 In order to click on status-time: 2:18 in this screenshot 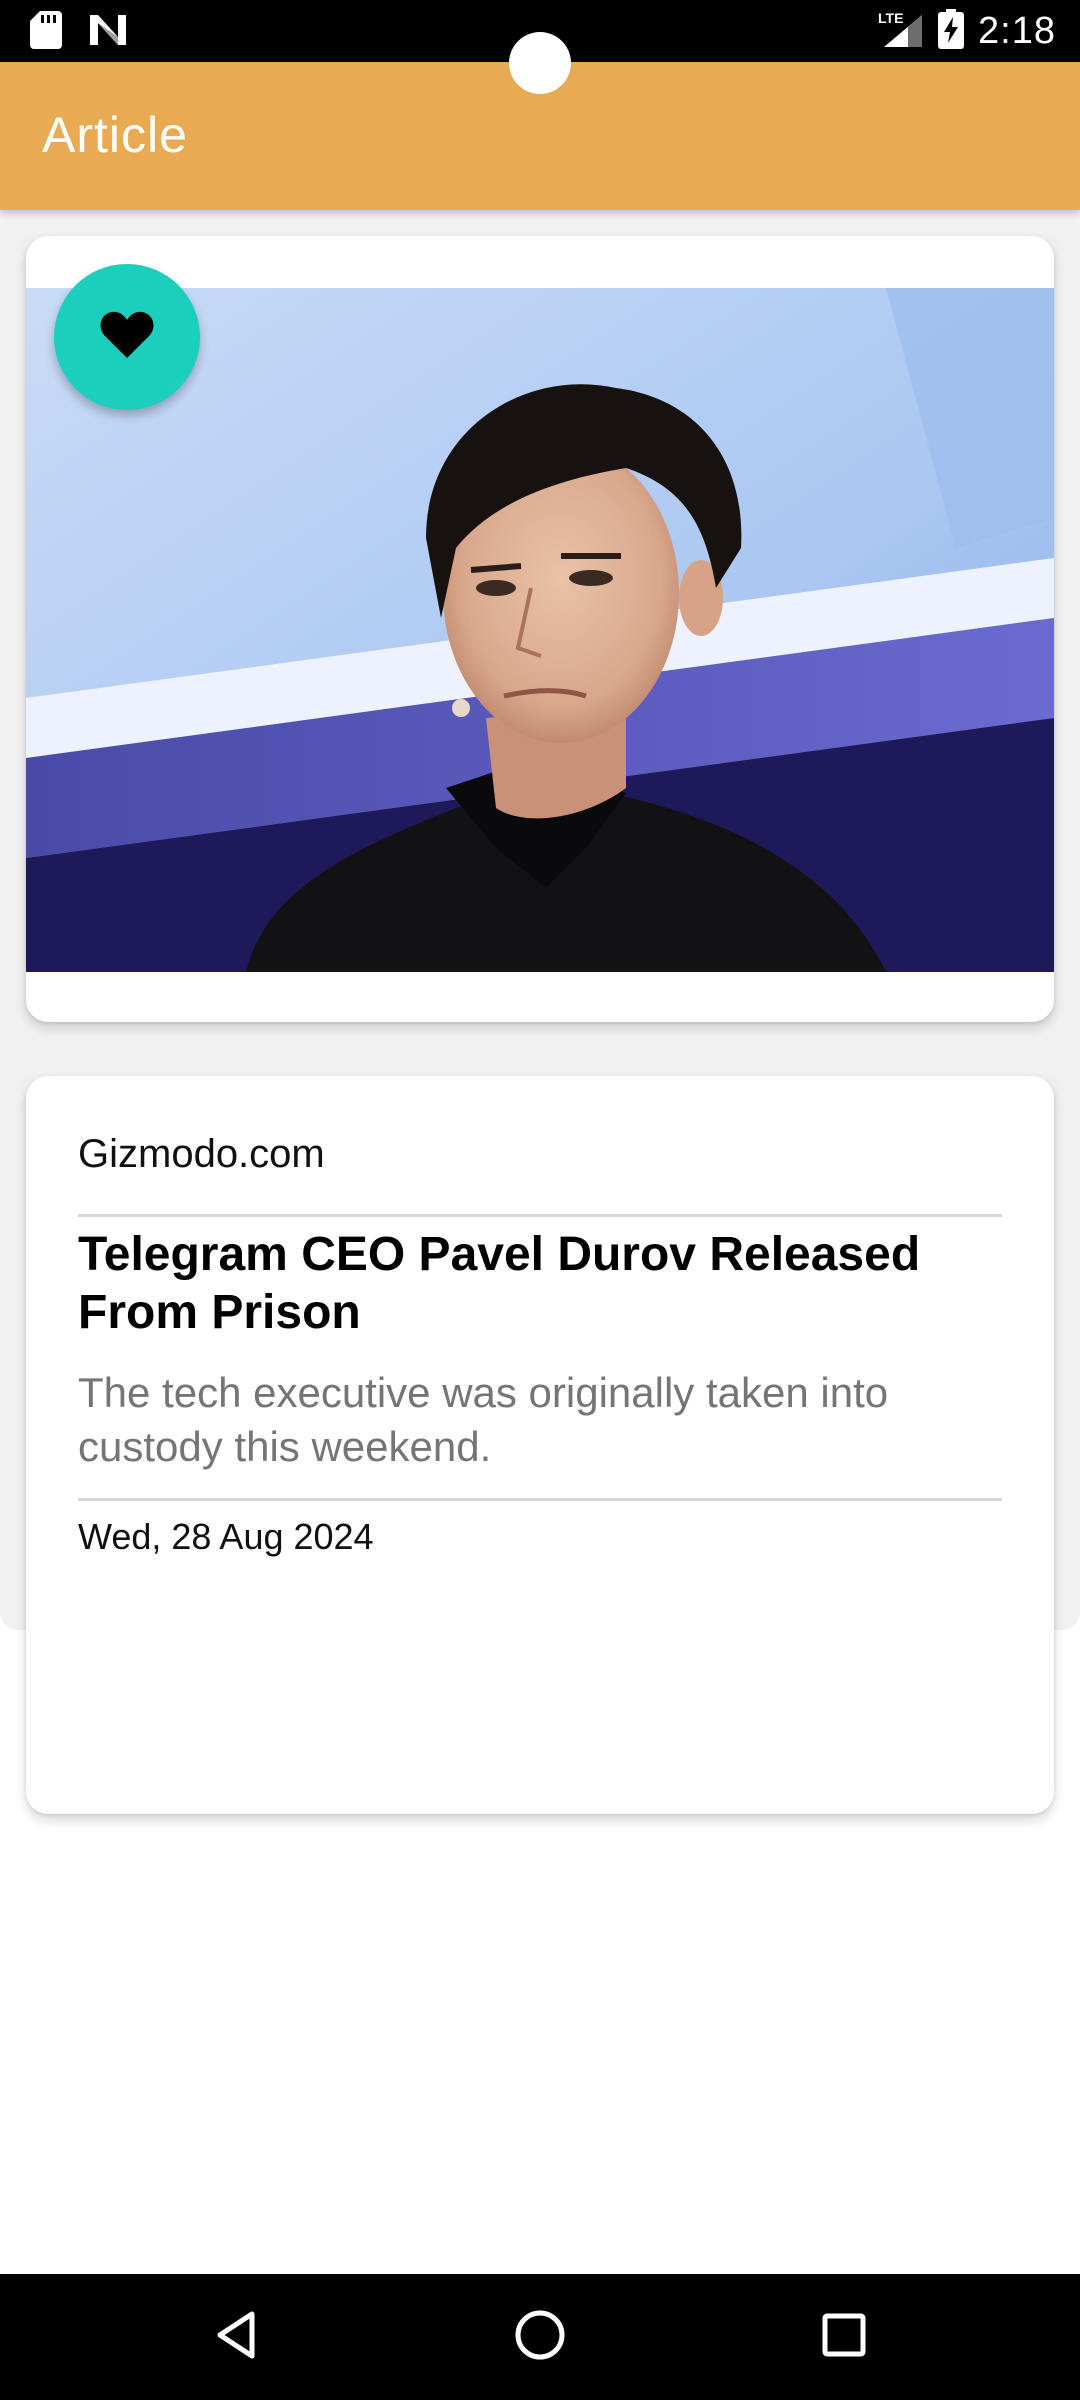, I will do `click(1017, 30)`.